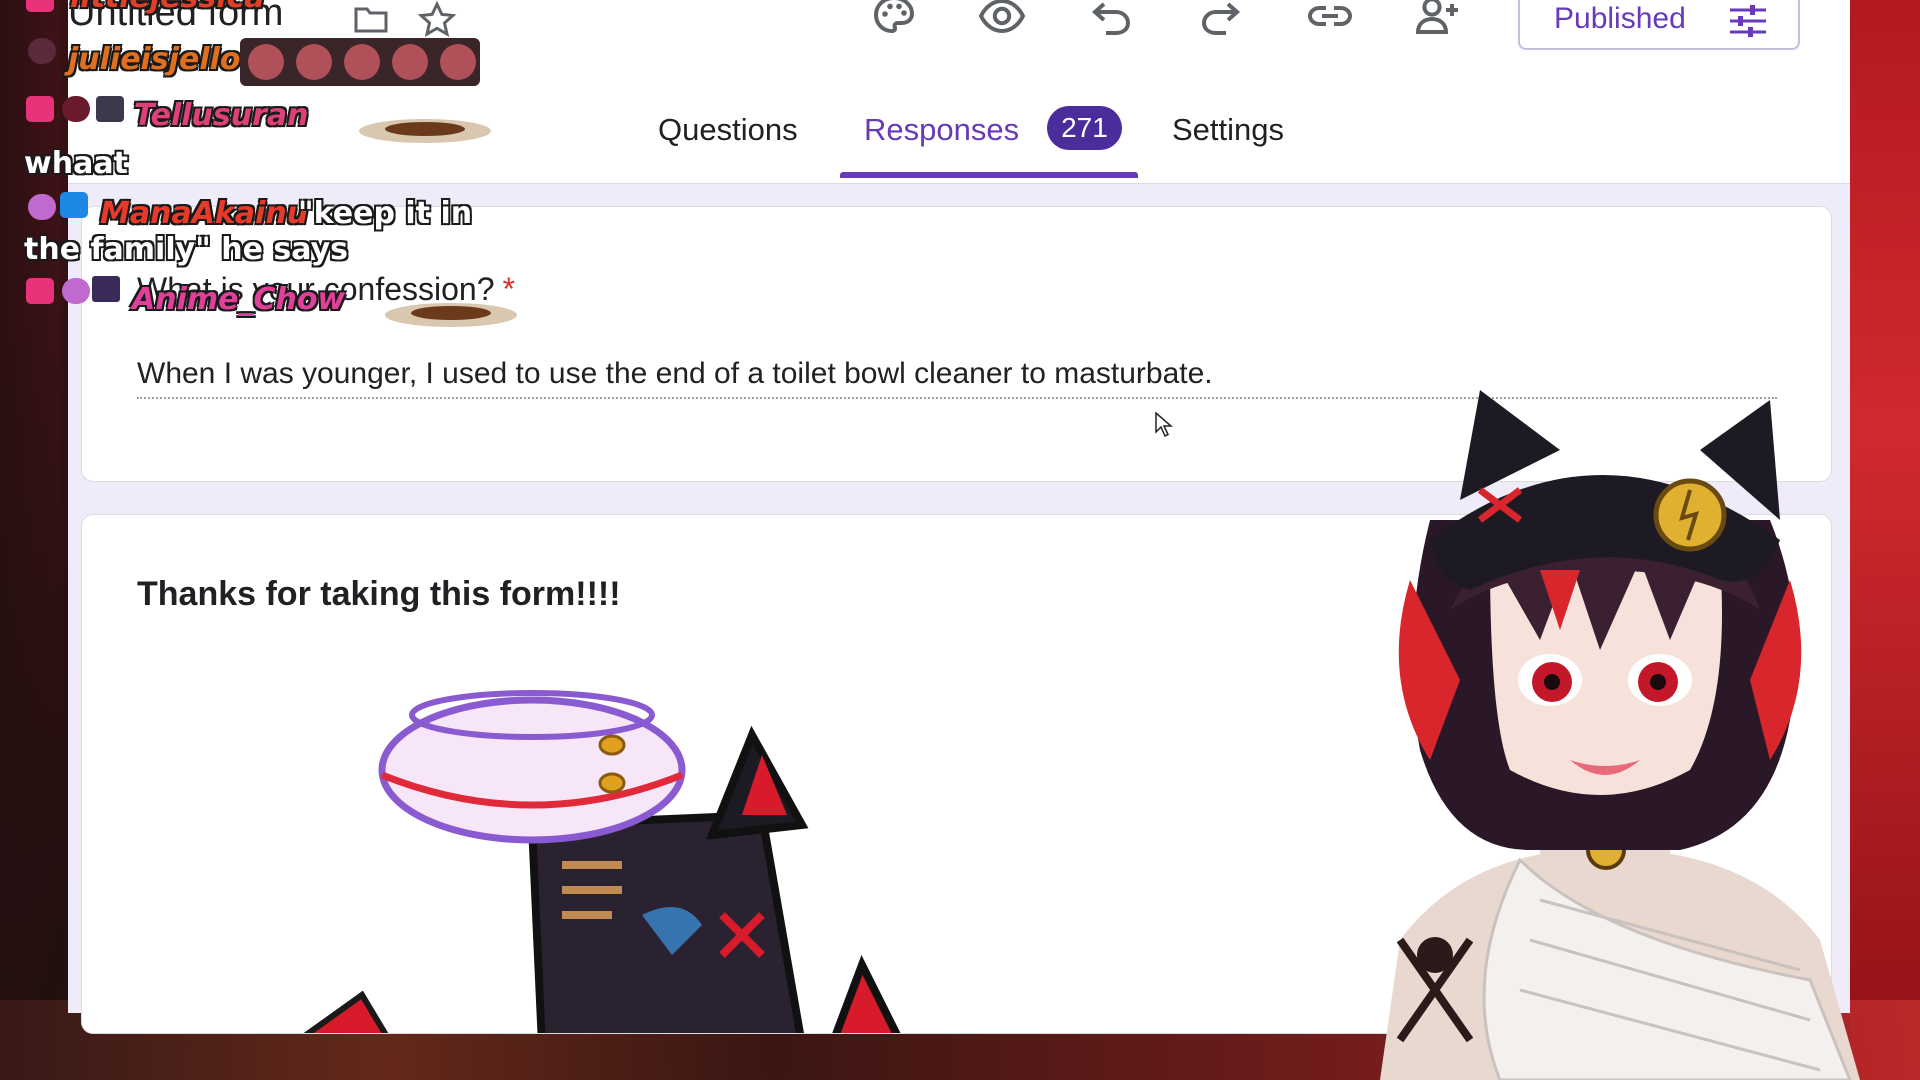  Describe the element at coordinates (1330, 20) in the screenshot. I see `link-icon` at that location.